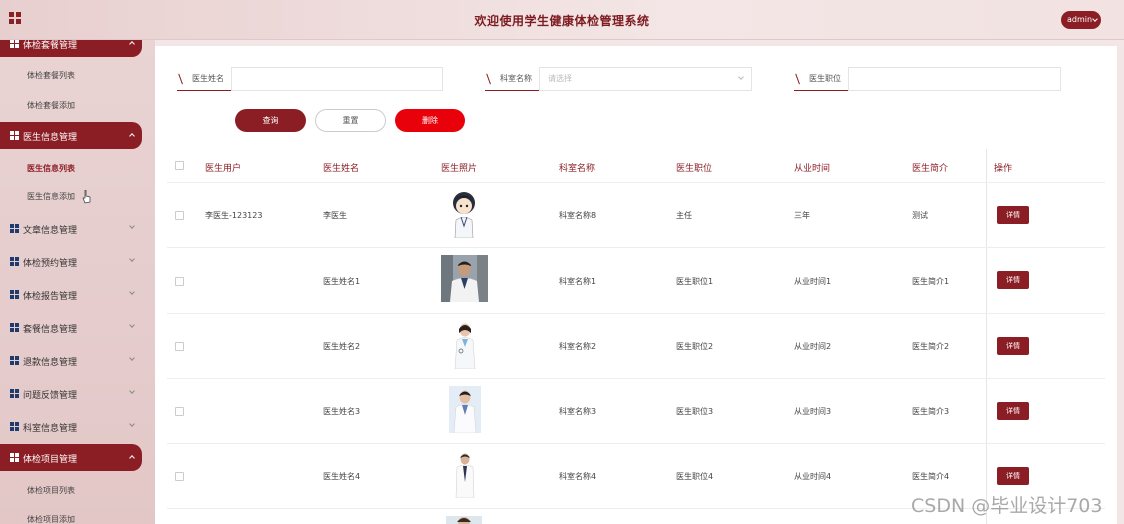 The height and width of the screenshot is (524, 1124). Describe the element at coordinates (51, 105) in the screenshot. I see `sidebar-item-package-add: 体检套餐添加` at that location.